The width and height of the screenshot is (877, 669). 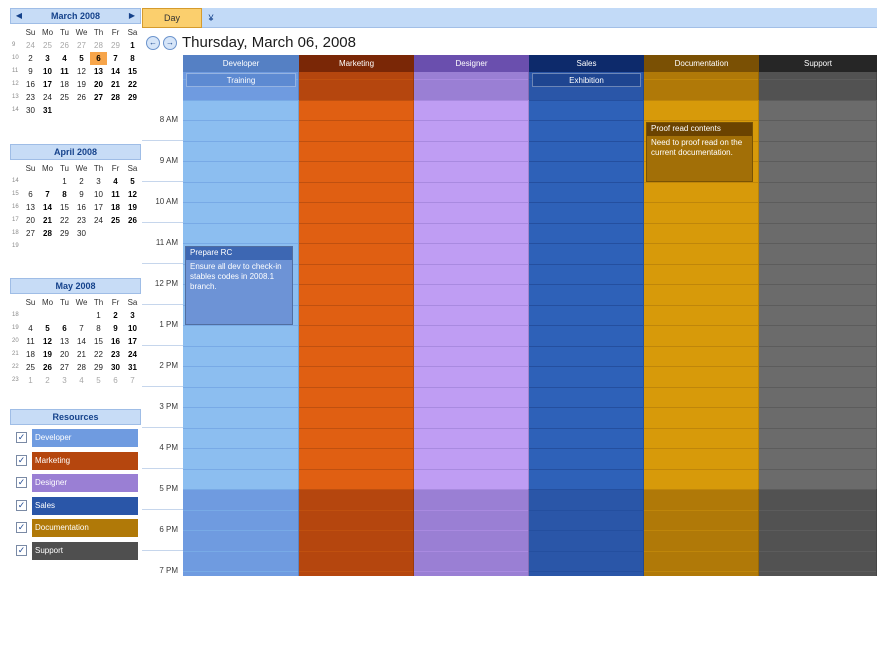 I want to click on all-day-event-training: Training, so click(x=241, y=80).